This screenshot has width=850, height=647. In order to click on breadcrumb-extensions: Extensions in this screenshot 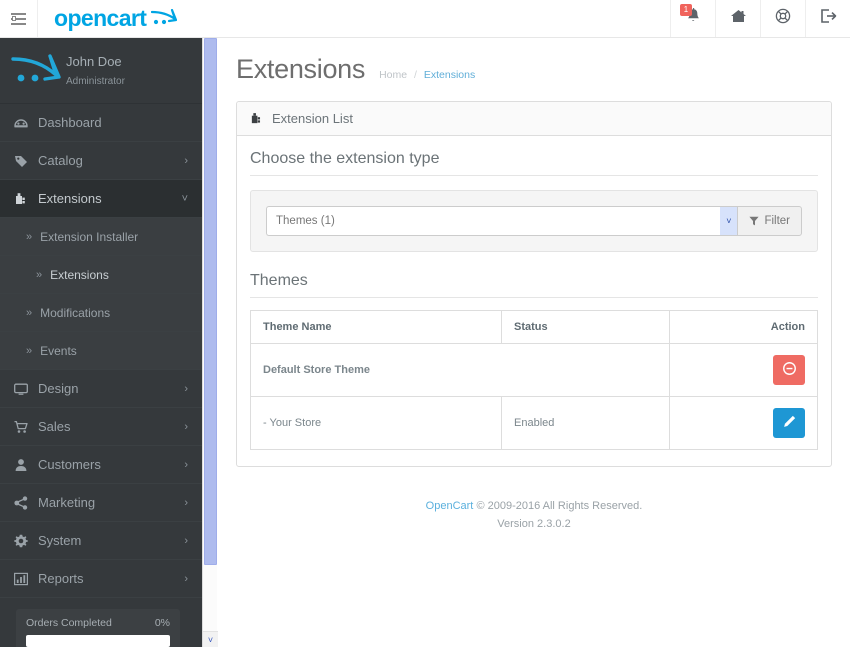, I will do `click(449, 75)`.